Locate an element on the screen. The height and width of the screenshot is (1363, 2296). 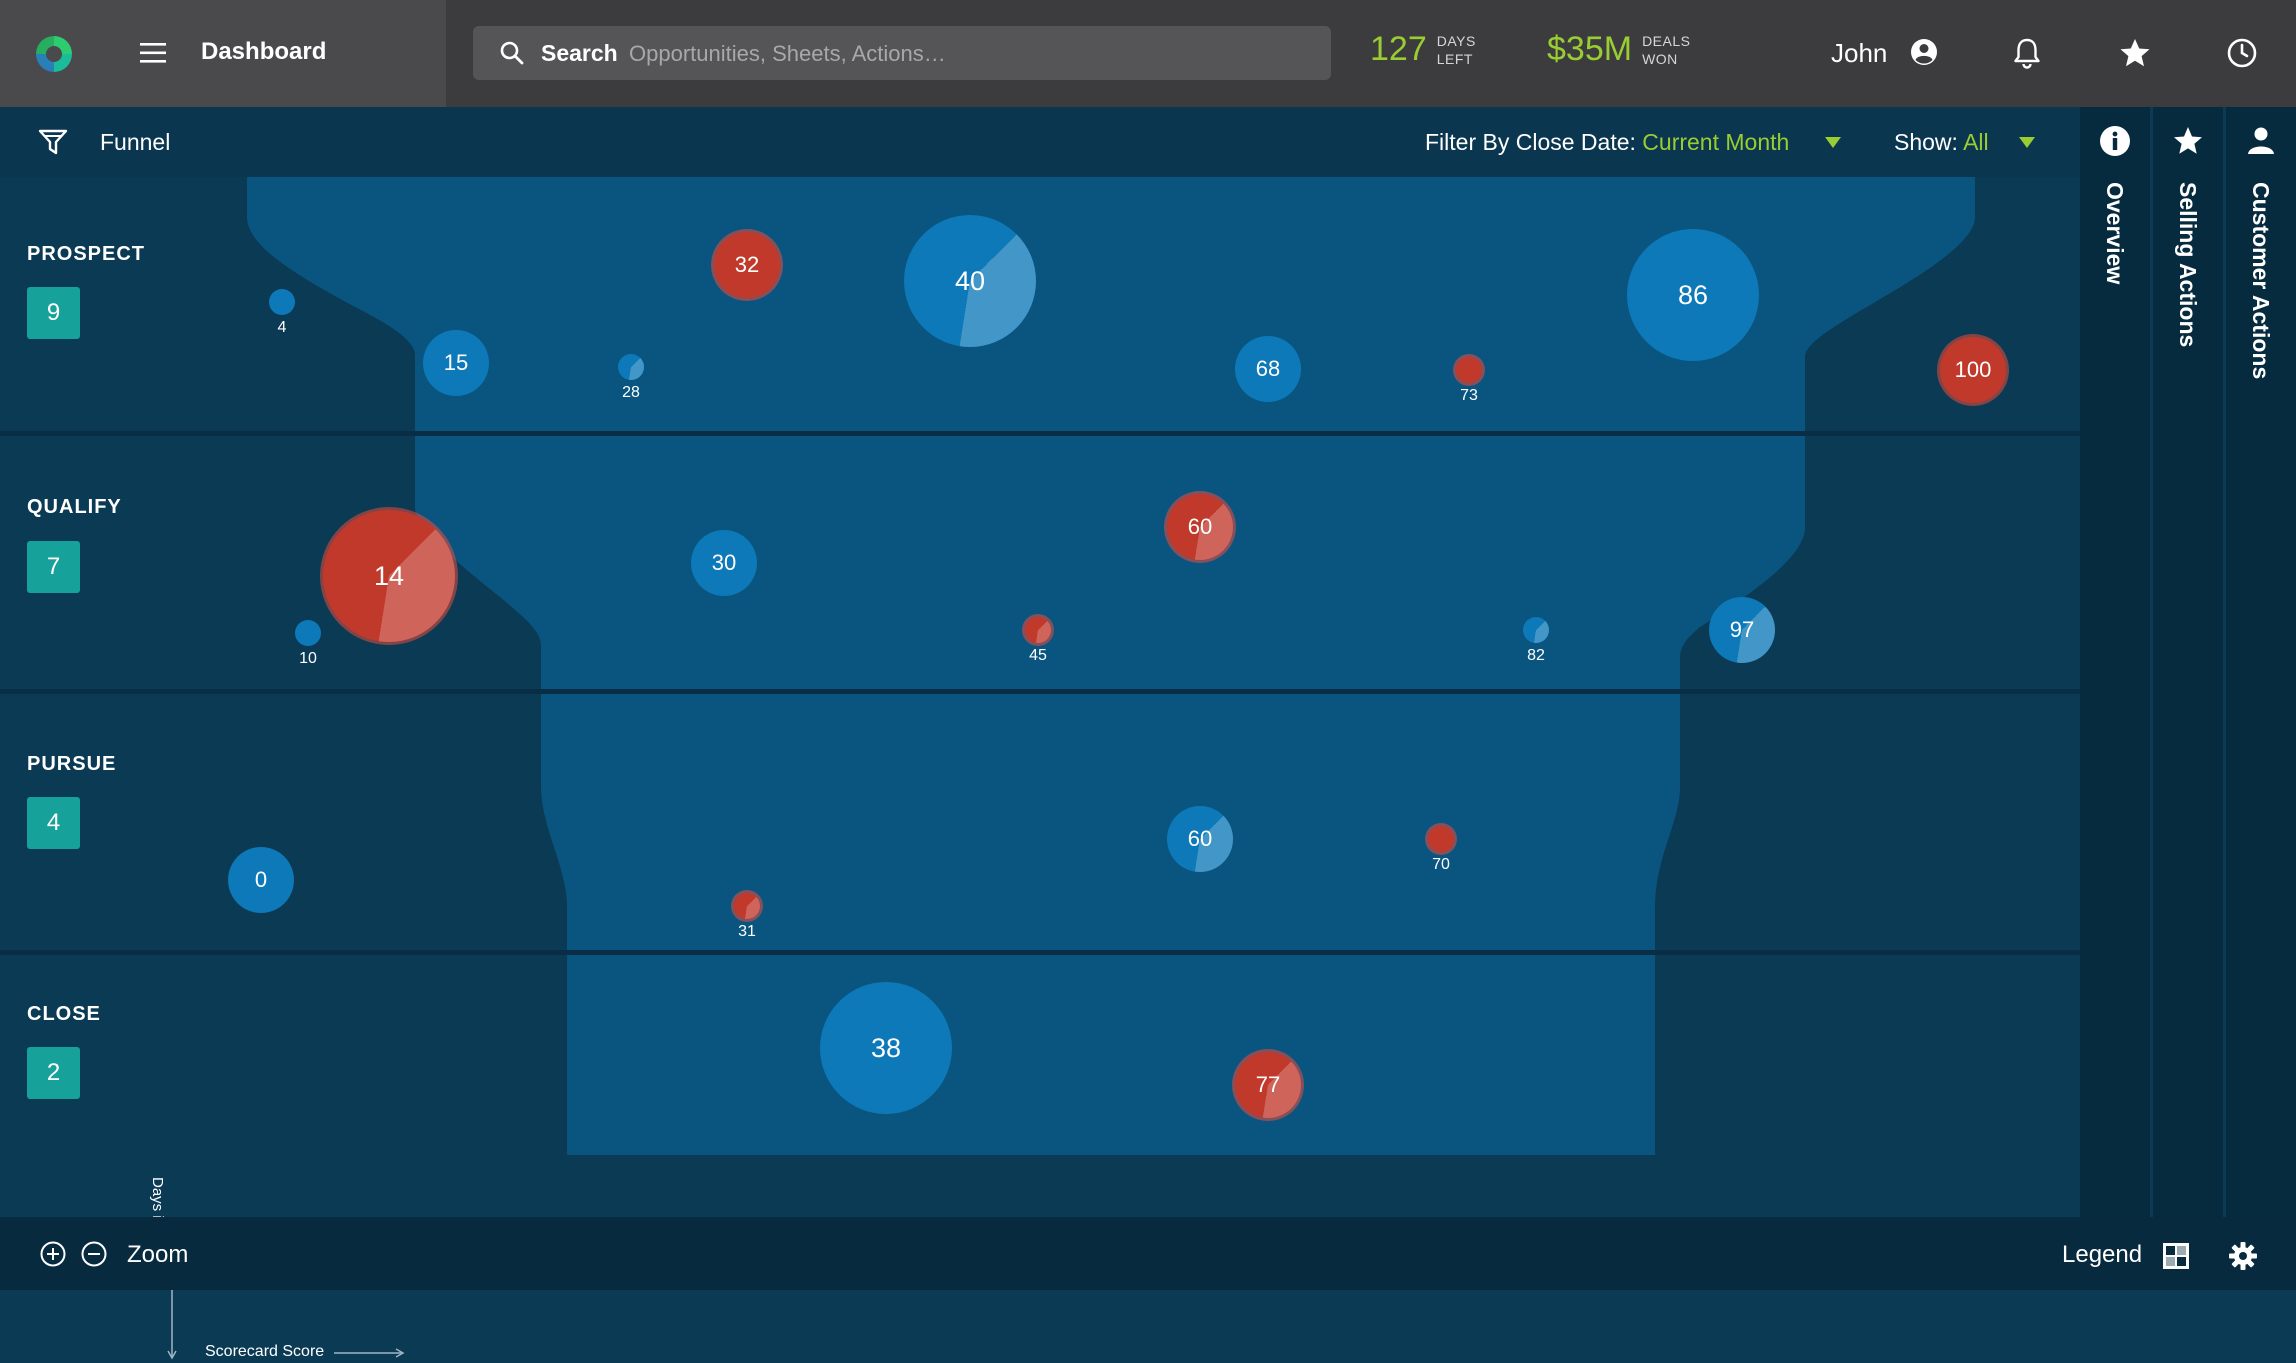
funnel-icon is located at coordinates (53, 142).